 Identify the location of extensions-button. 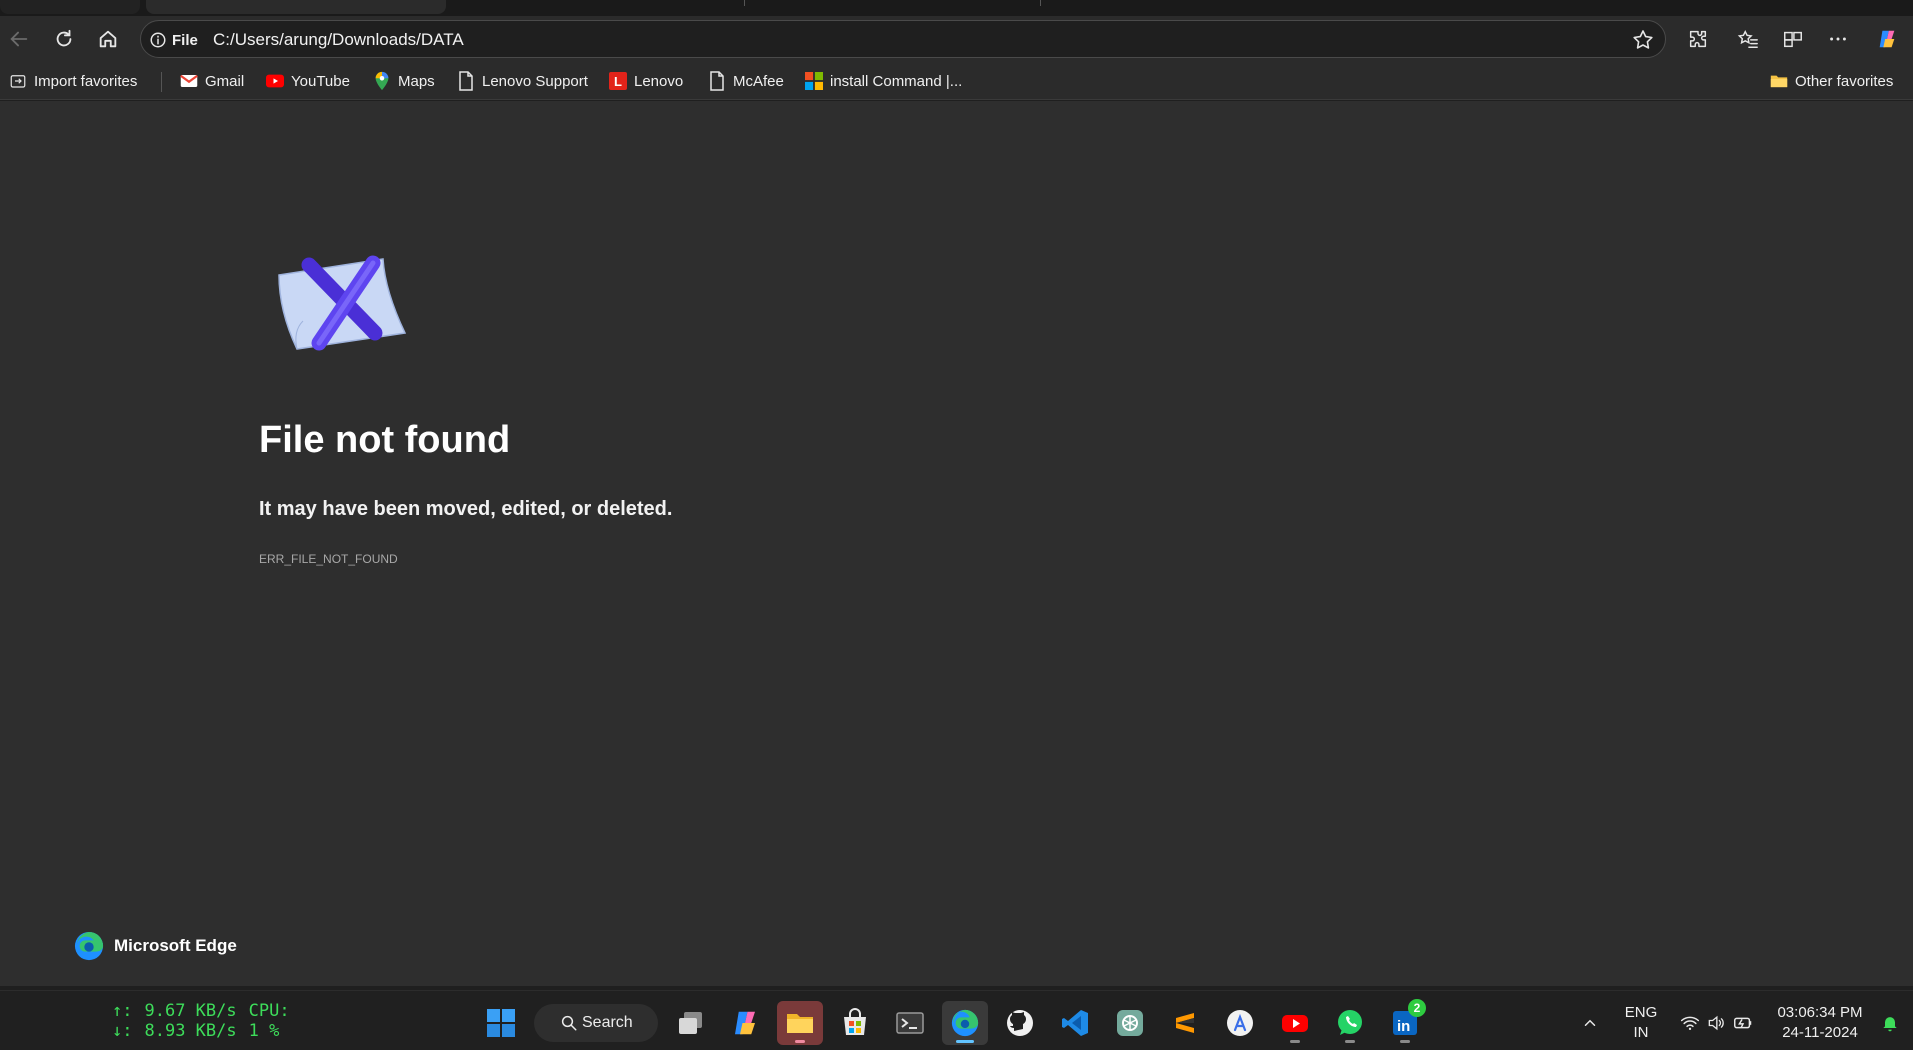
(1698, 39).